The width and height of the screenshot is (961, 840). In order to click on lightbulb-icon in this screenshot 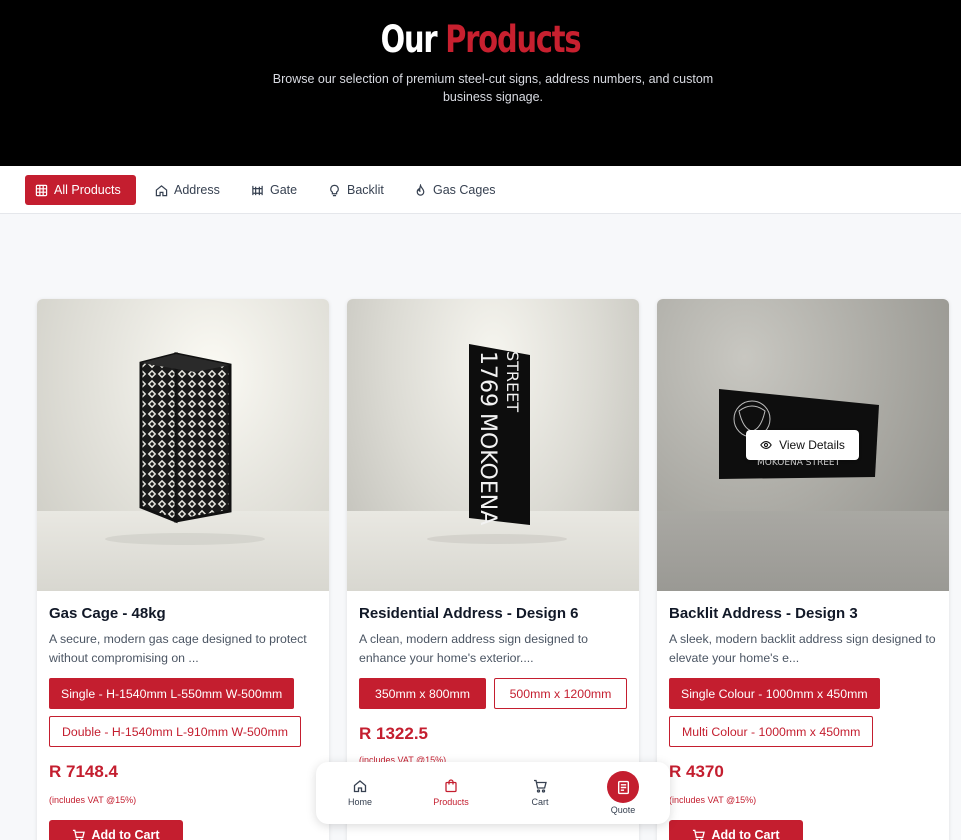, I will do `click(334, 190)`.